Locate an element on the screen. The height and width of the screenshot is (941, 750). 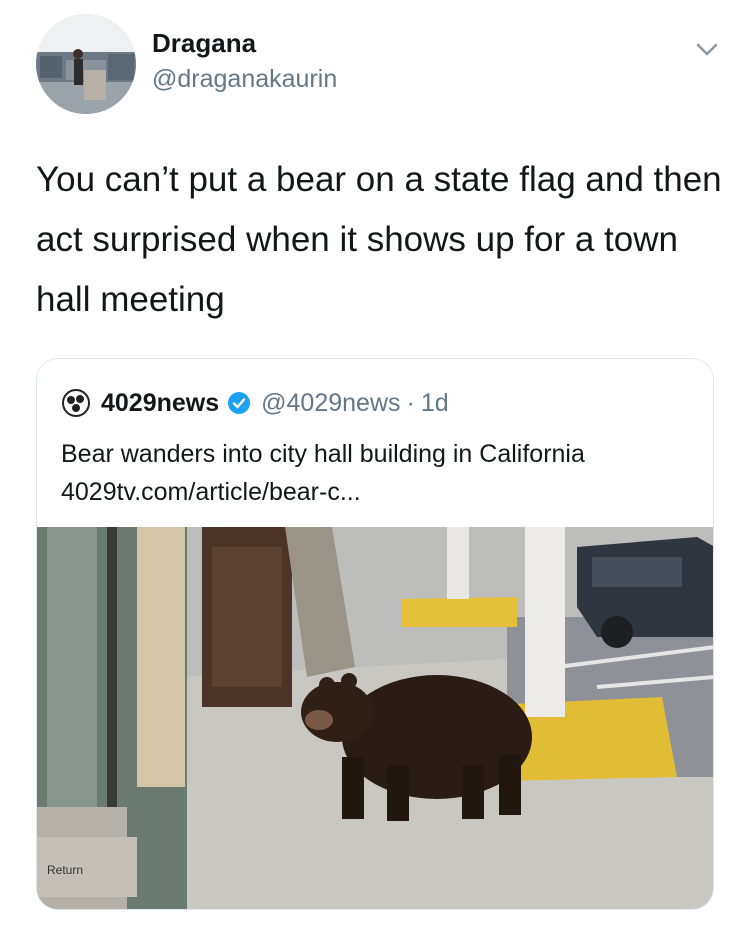
verified-badge-icon is located at coordinates (239, 403).